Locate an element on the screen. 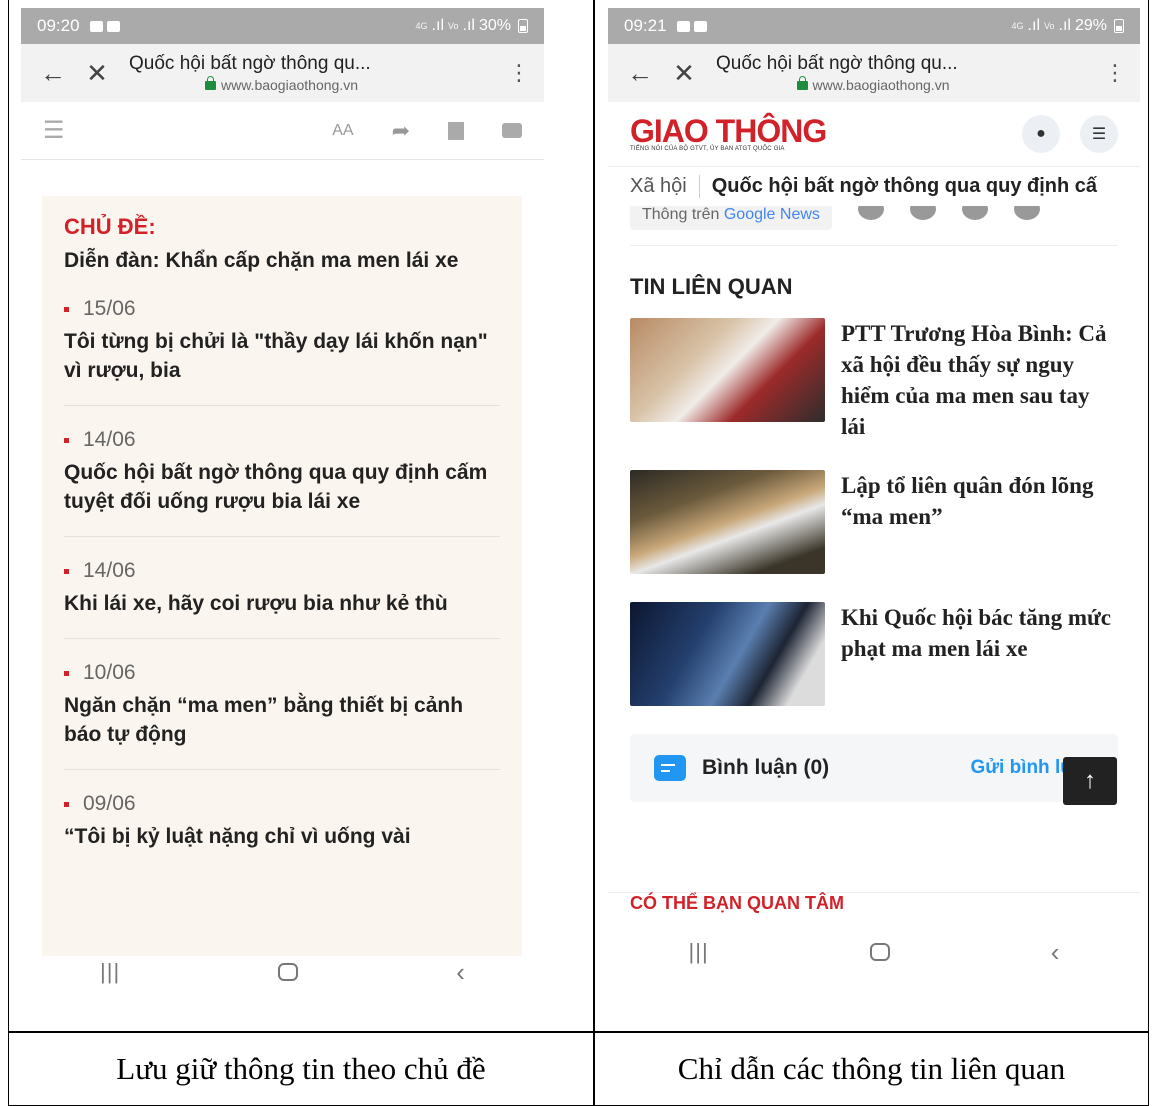  volte-icon: Vo is located at coordinates (453, 25).